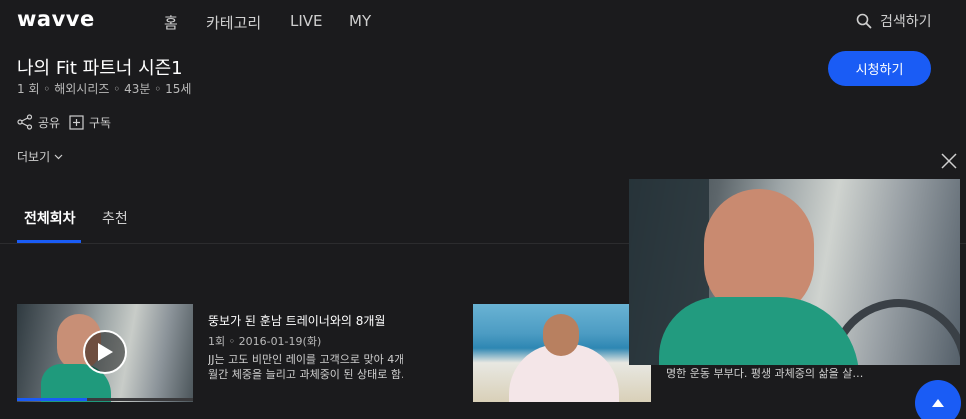  What do you see at coordinates (56, 19) in the screenshot?
I see `wavve-logo: wavve` at bounding box center [56, 19].